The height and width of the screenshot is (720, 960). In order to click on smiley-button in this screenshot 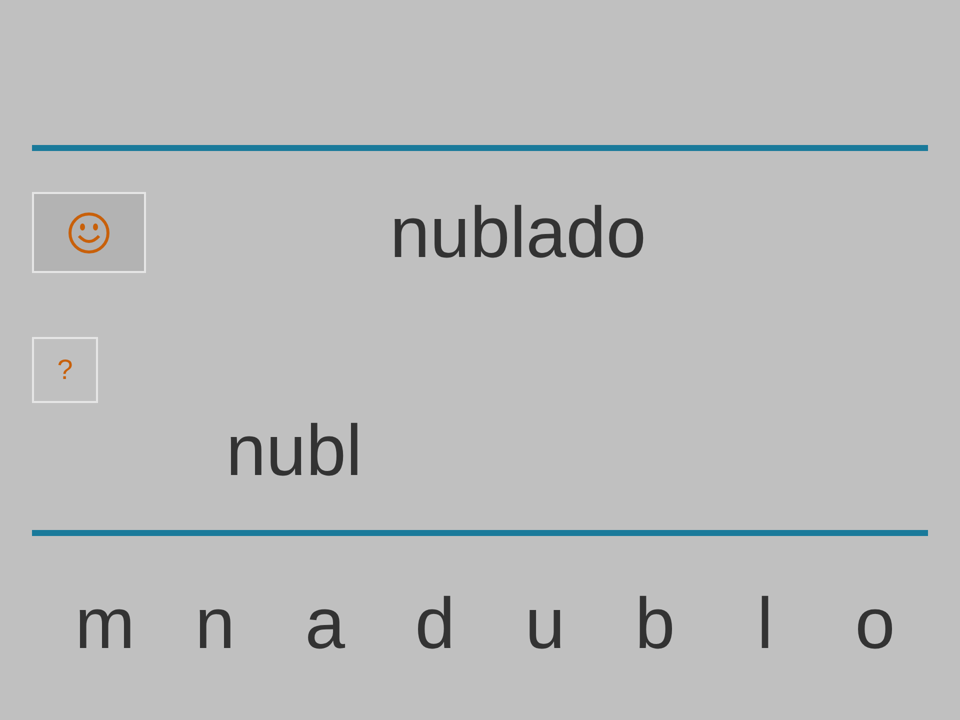, I will do `click(89, 232)`.